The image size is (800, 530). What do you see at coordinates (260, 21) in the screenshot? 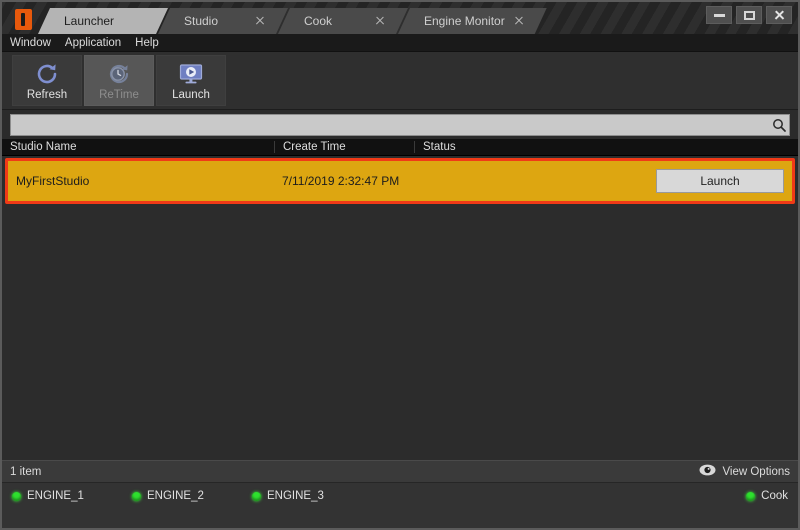
I see `tab-studio-close-icon` at bounding box center [260, 21].